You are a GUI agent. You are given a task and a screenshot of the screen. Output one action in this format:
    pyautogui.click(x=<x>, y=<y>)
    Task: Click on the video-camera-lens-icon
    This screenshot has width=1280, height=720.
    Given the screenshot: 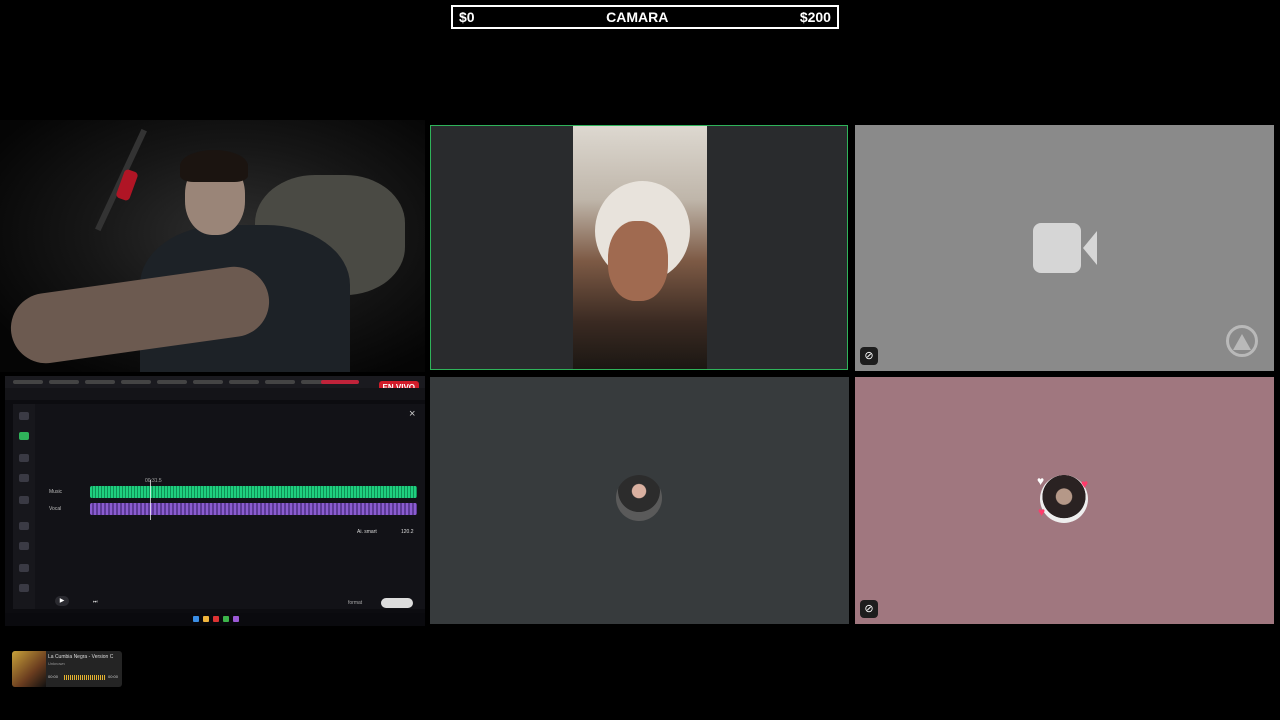 What is the action you would take?
    pyautogui.click(x=1090, y=248)
    